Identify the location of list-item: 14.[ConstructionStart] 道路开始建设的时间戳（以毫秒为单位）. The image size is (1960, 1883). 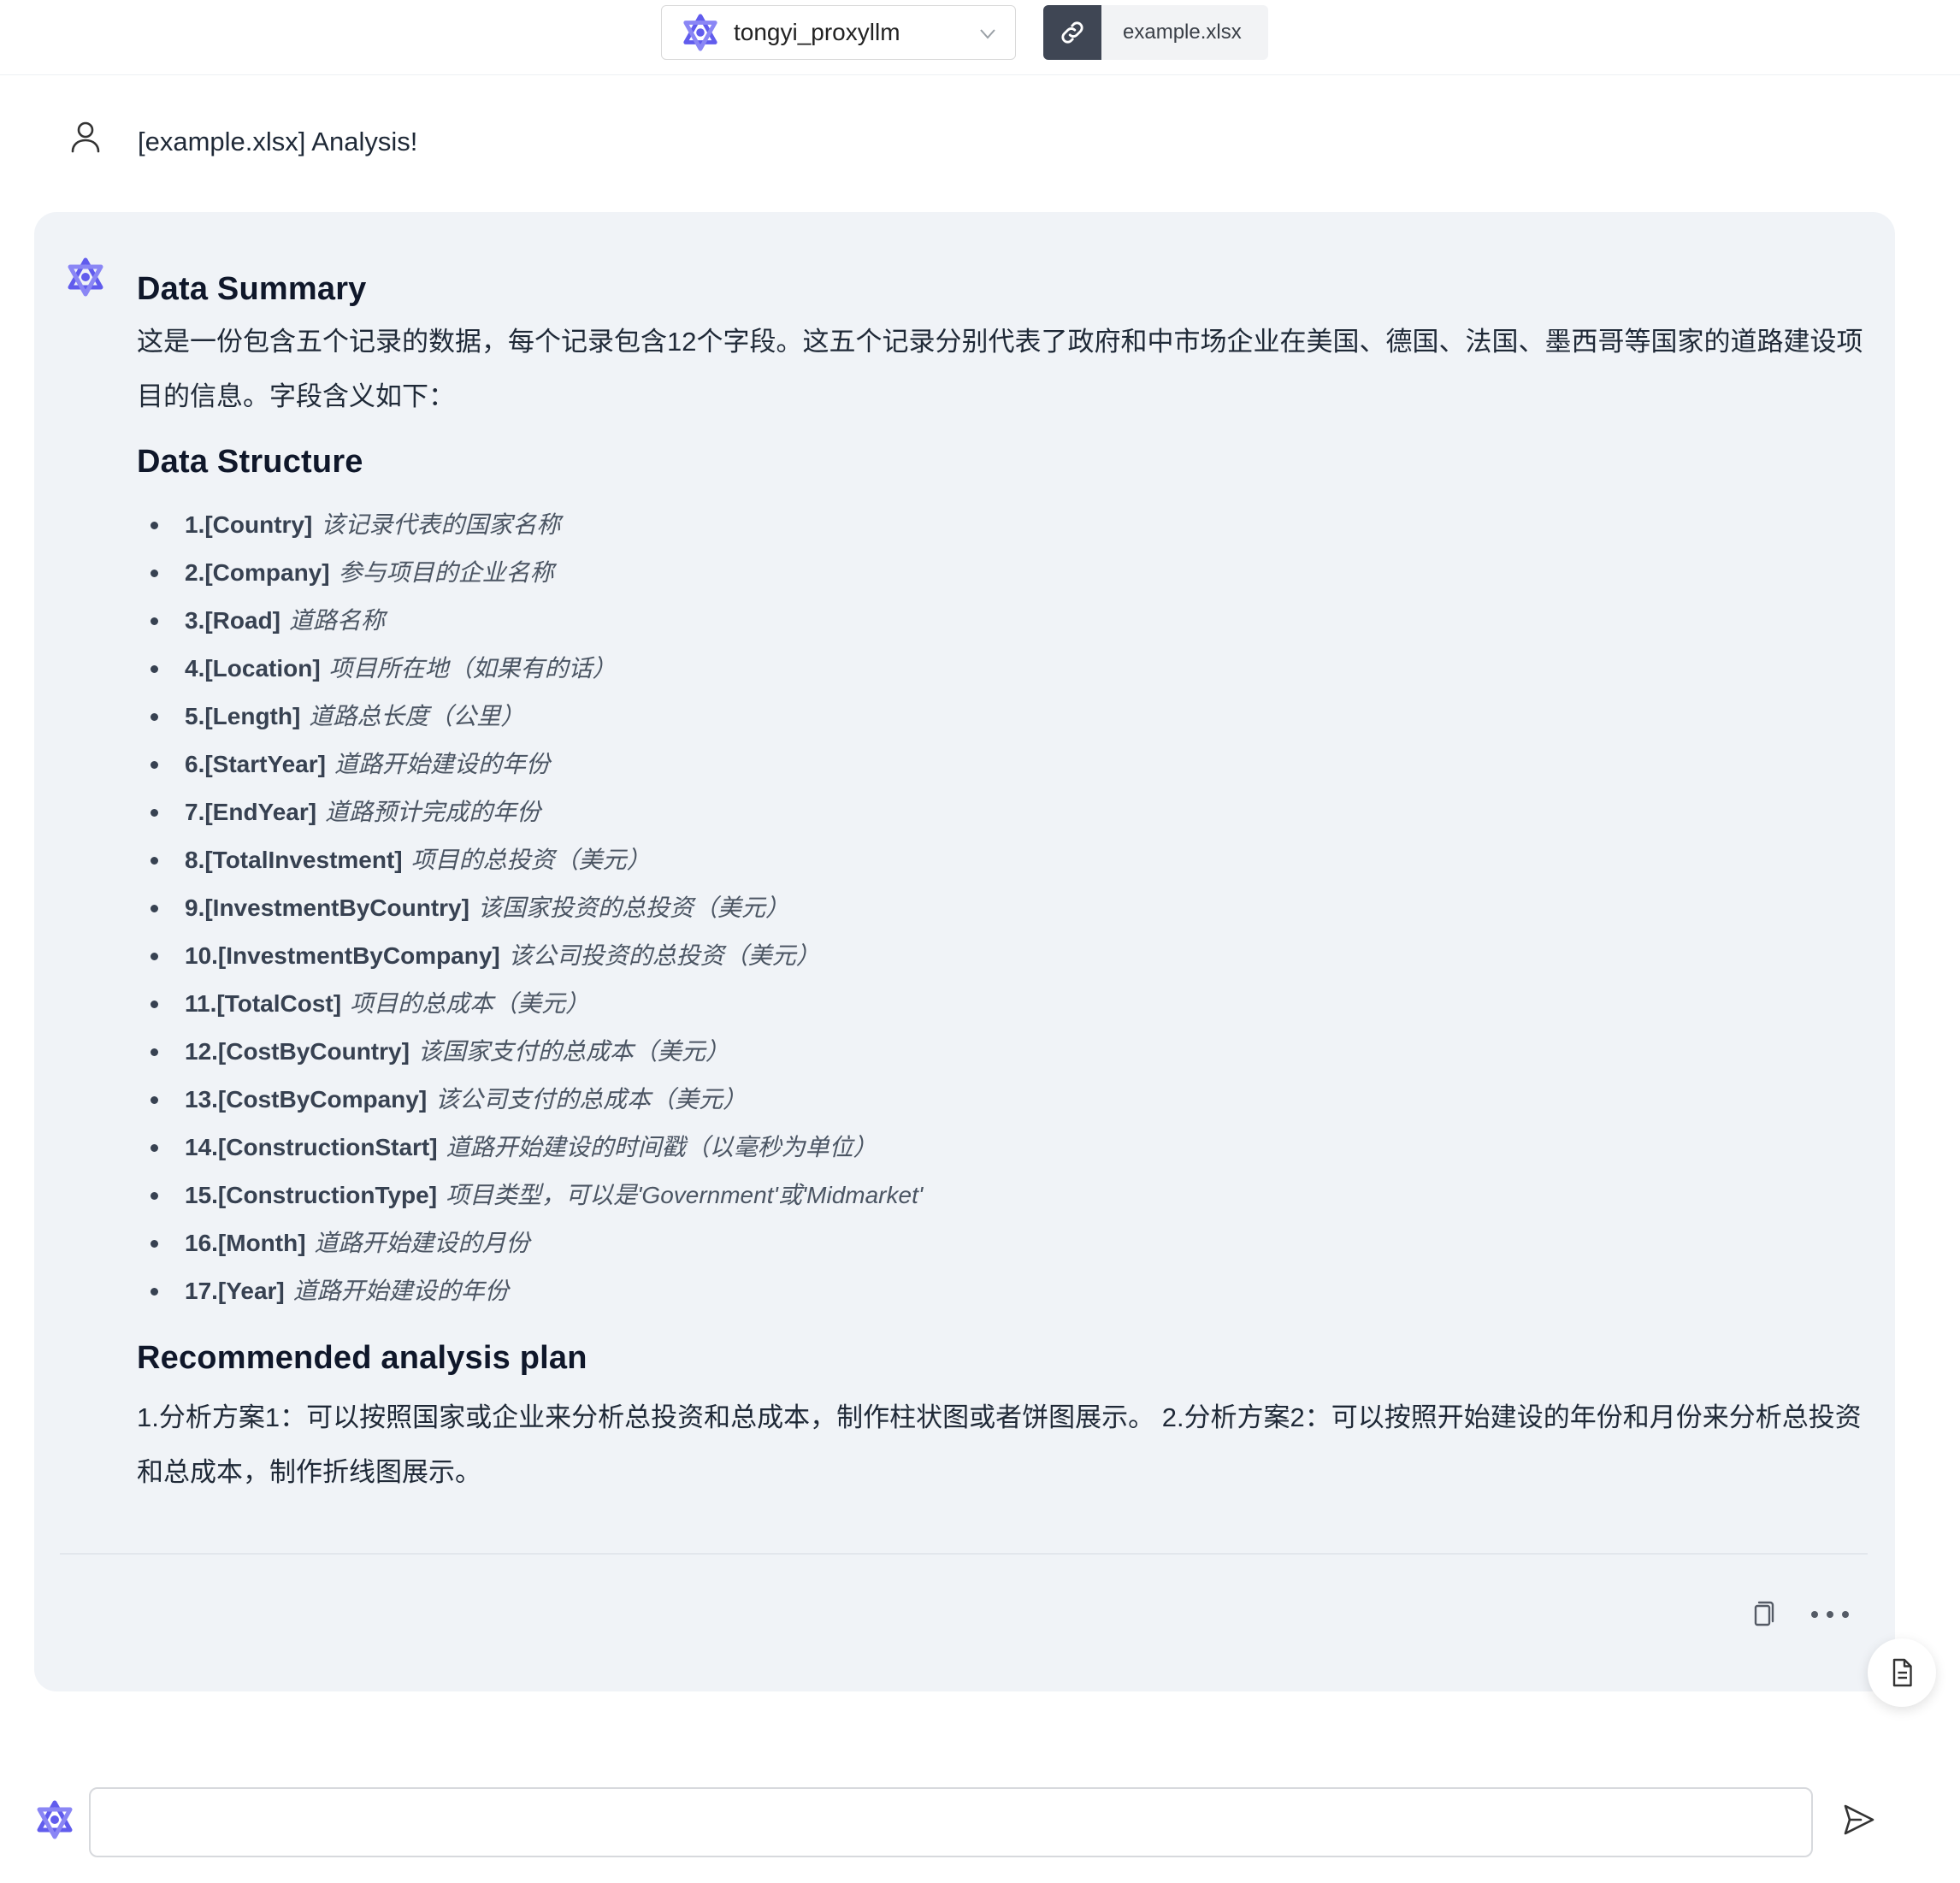
(1001, 1148).